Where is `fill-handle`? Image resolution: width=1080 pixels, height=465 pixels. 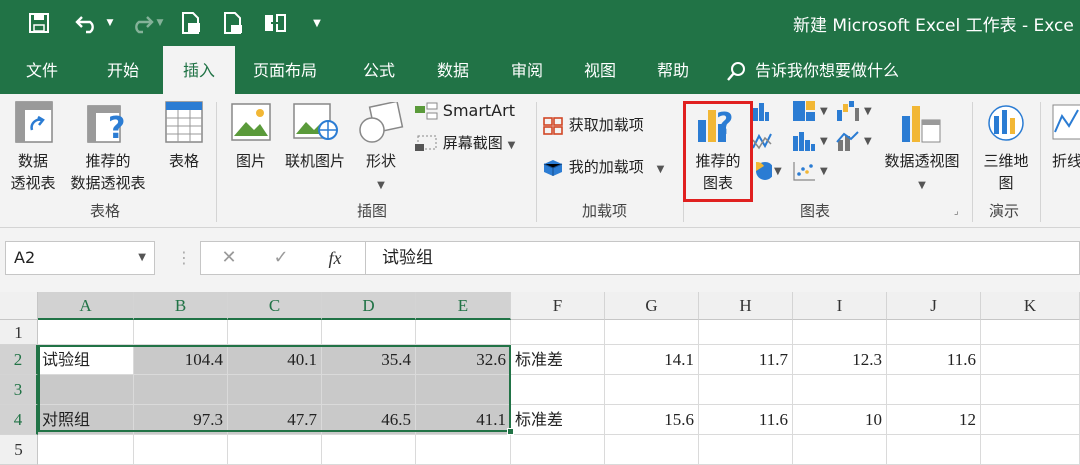 fill-handle is located at coordinates (510, 431).